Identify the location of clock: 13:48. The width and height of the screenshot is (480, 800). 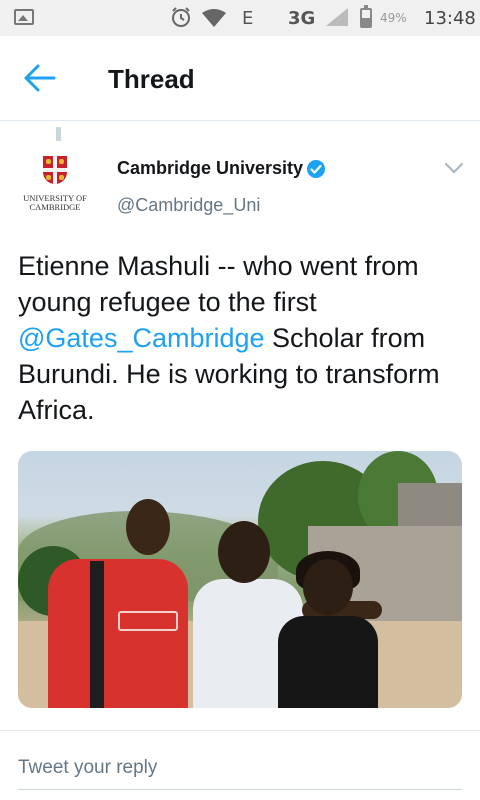
(450, 18).